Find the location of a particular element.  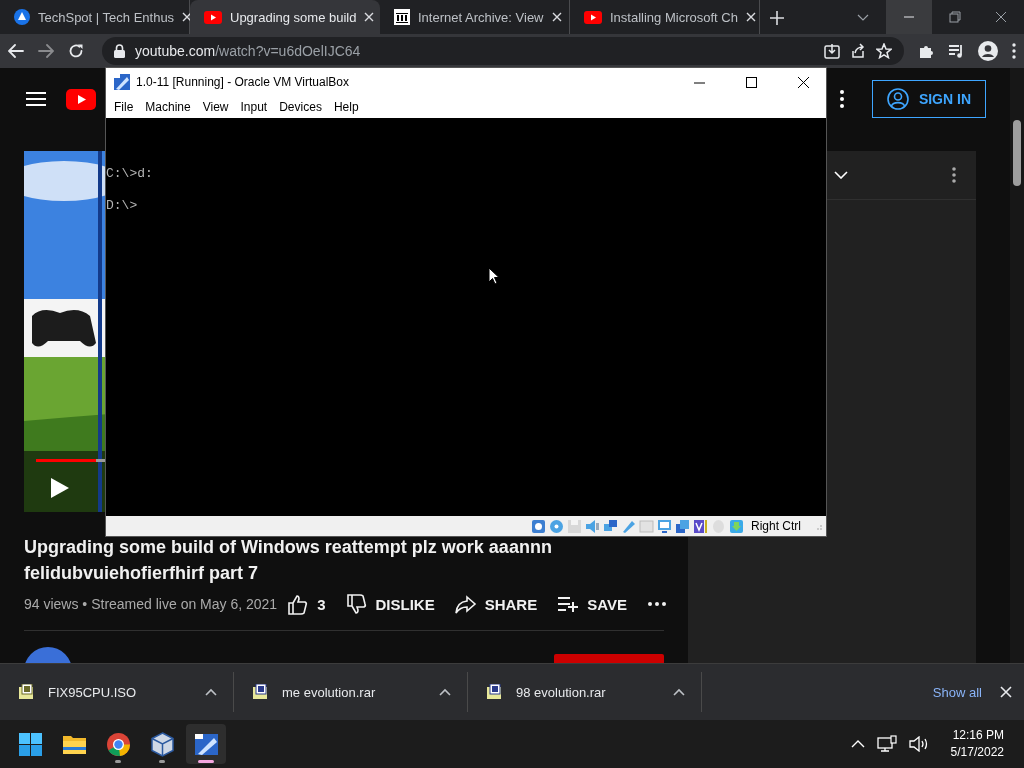

browser-tab: Upgrading some build is located at coordinates (285, 17).